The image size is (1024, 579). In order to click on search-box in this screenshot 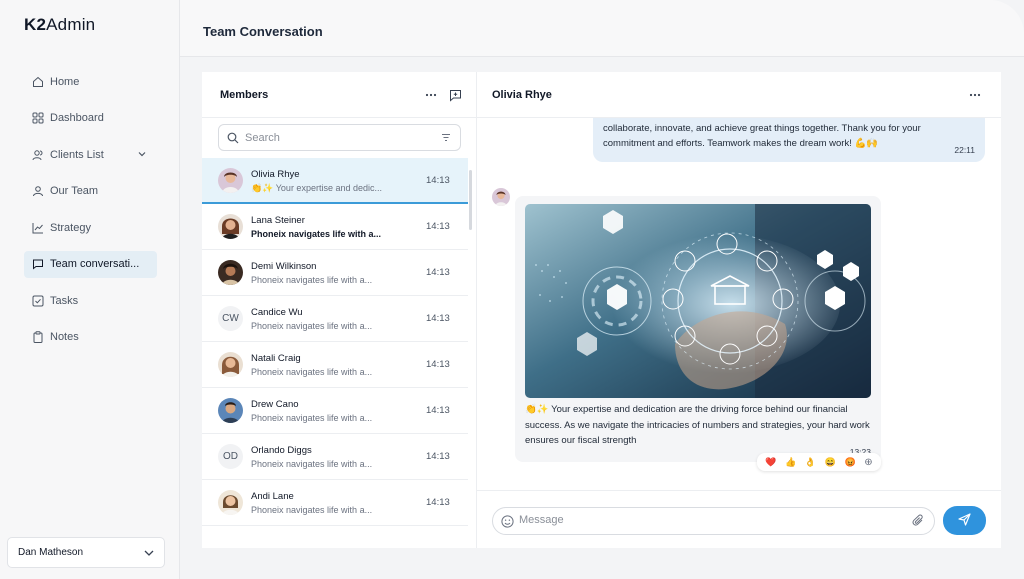, I will do `click(339, 137)`.